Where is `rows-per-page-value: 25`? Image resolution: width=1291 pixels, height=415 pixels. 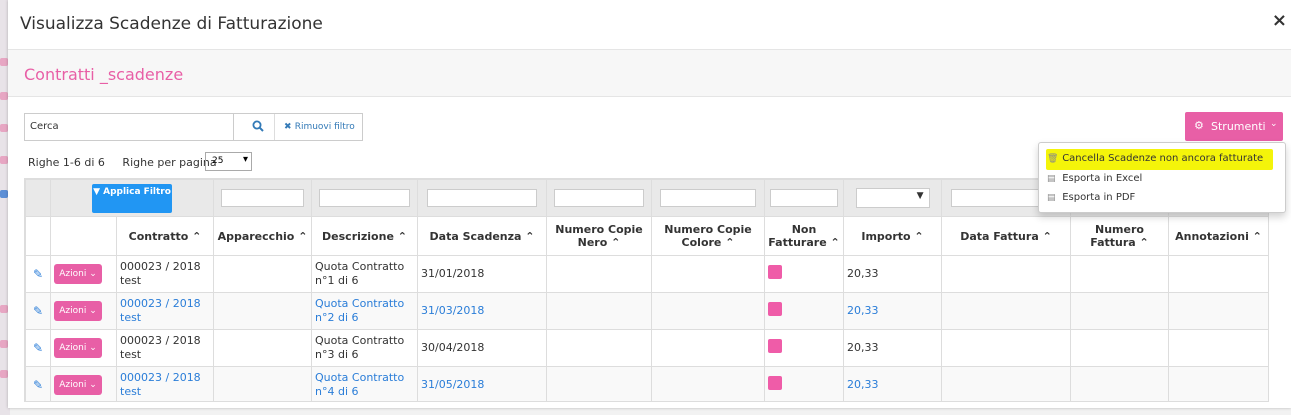
rows-per-page-value: 25 is located at coordinates (218, 161).